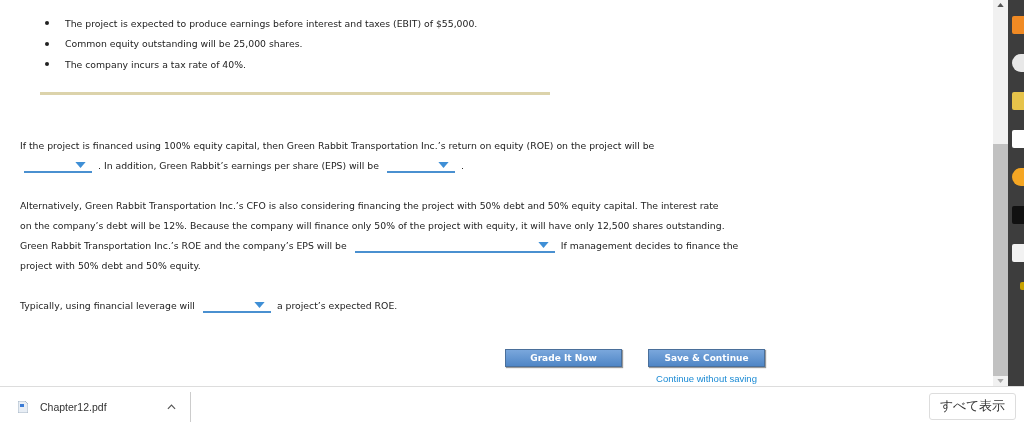  I want to click on bullet-text: The company incurs a tax rate of 40%., so click(155, 64).